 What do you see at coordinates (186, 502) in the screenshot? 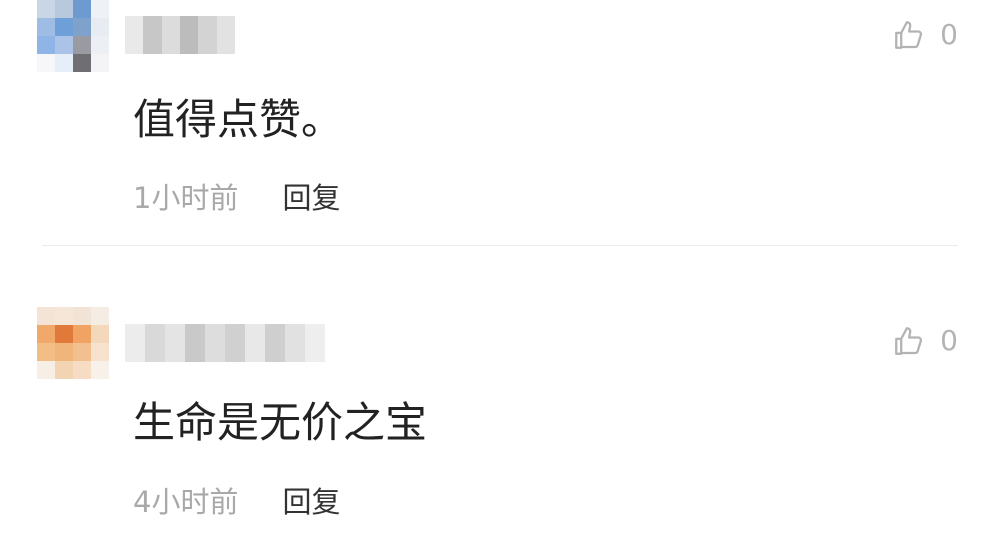
I see `comment-time: 4小时前` at bounding box center [186, 502].